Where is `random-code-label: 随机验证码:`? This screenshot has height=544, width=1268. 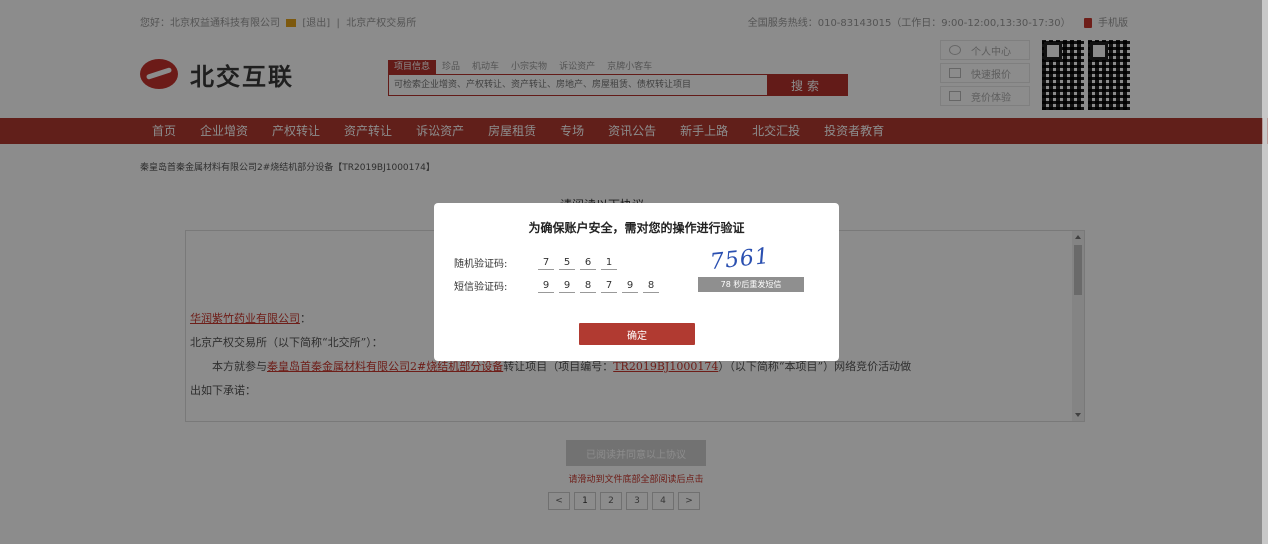 random-code-label: 随机验证码: is located at coordinates (481, 264).